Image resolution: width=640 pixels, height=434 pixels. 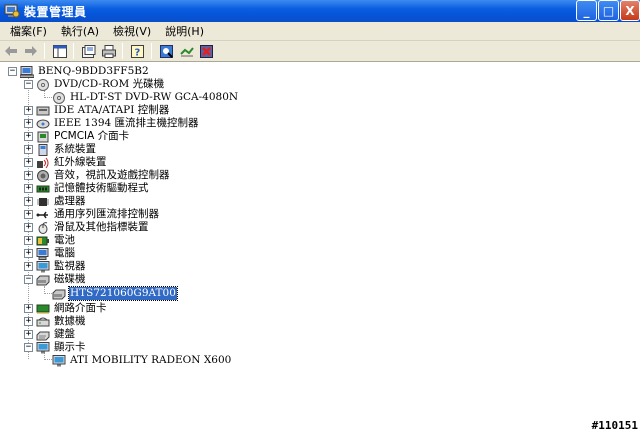 What do you see at coordinates (320, 11) in the screenshot?
I see `title-bar: 裝置管理員 _ □ X` at bounding box center [320, 11].